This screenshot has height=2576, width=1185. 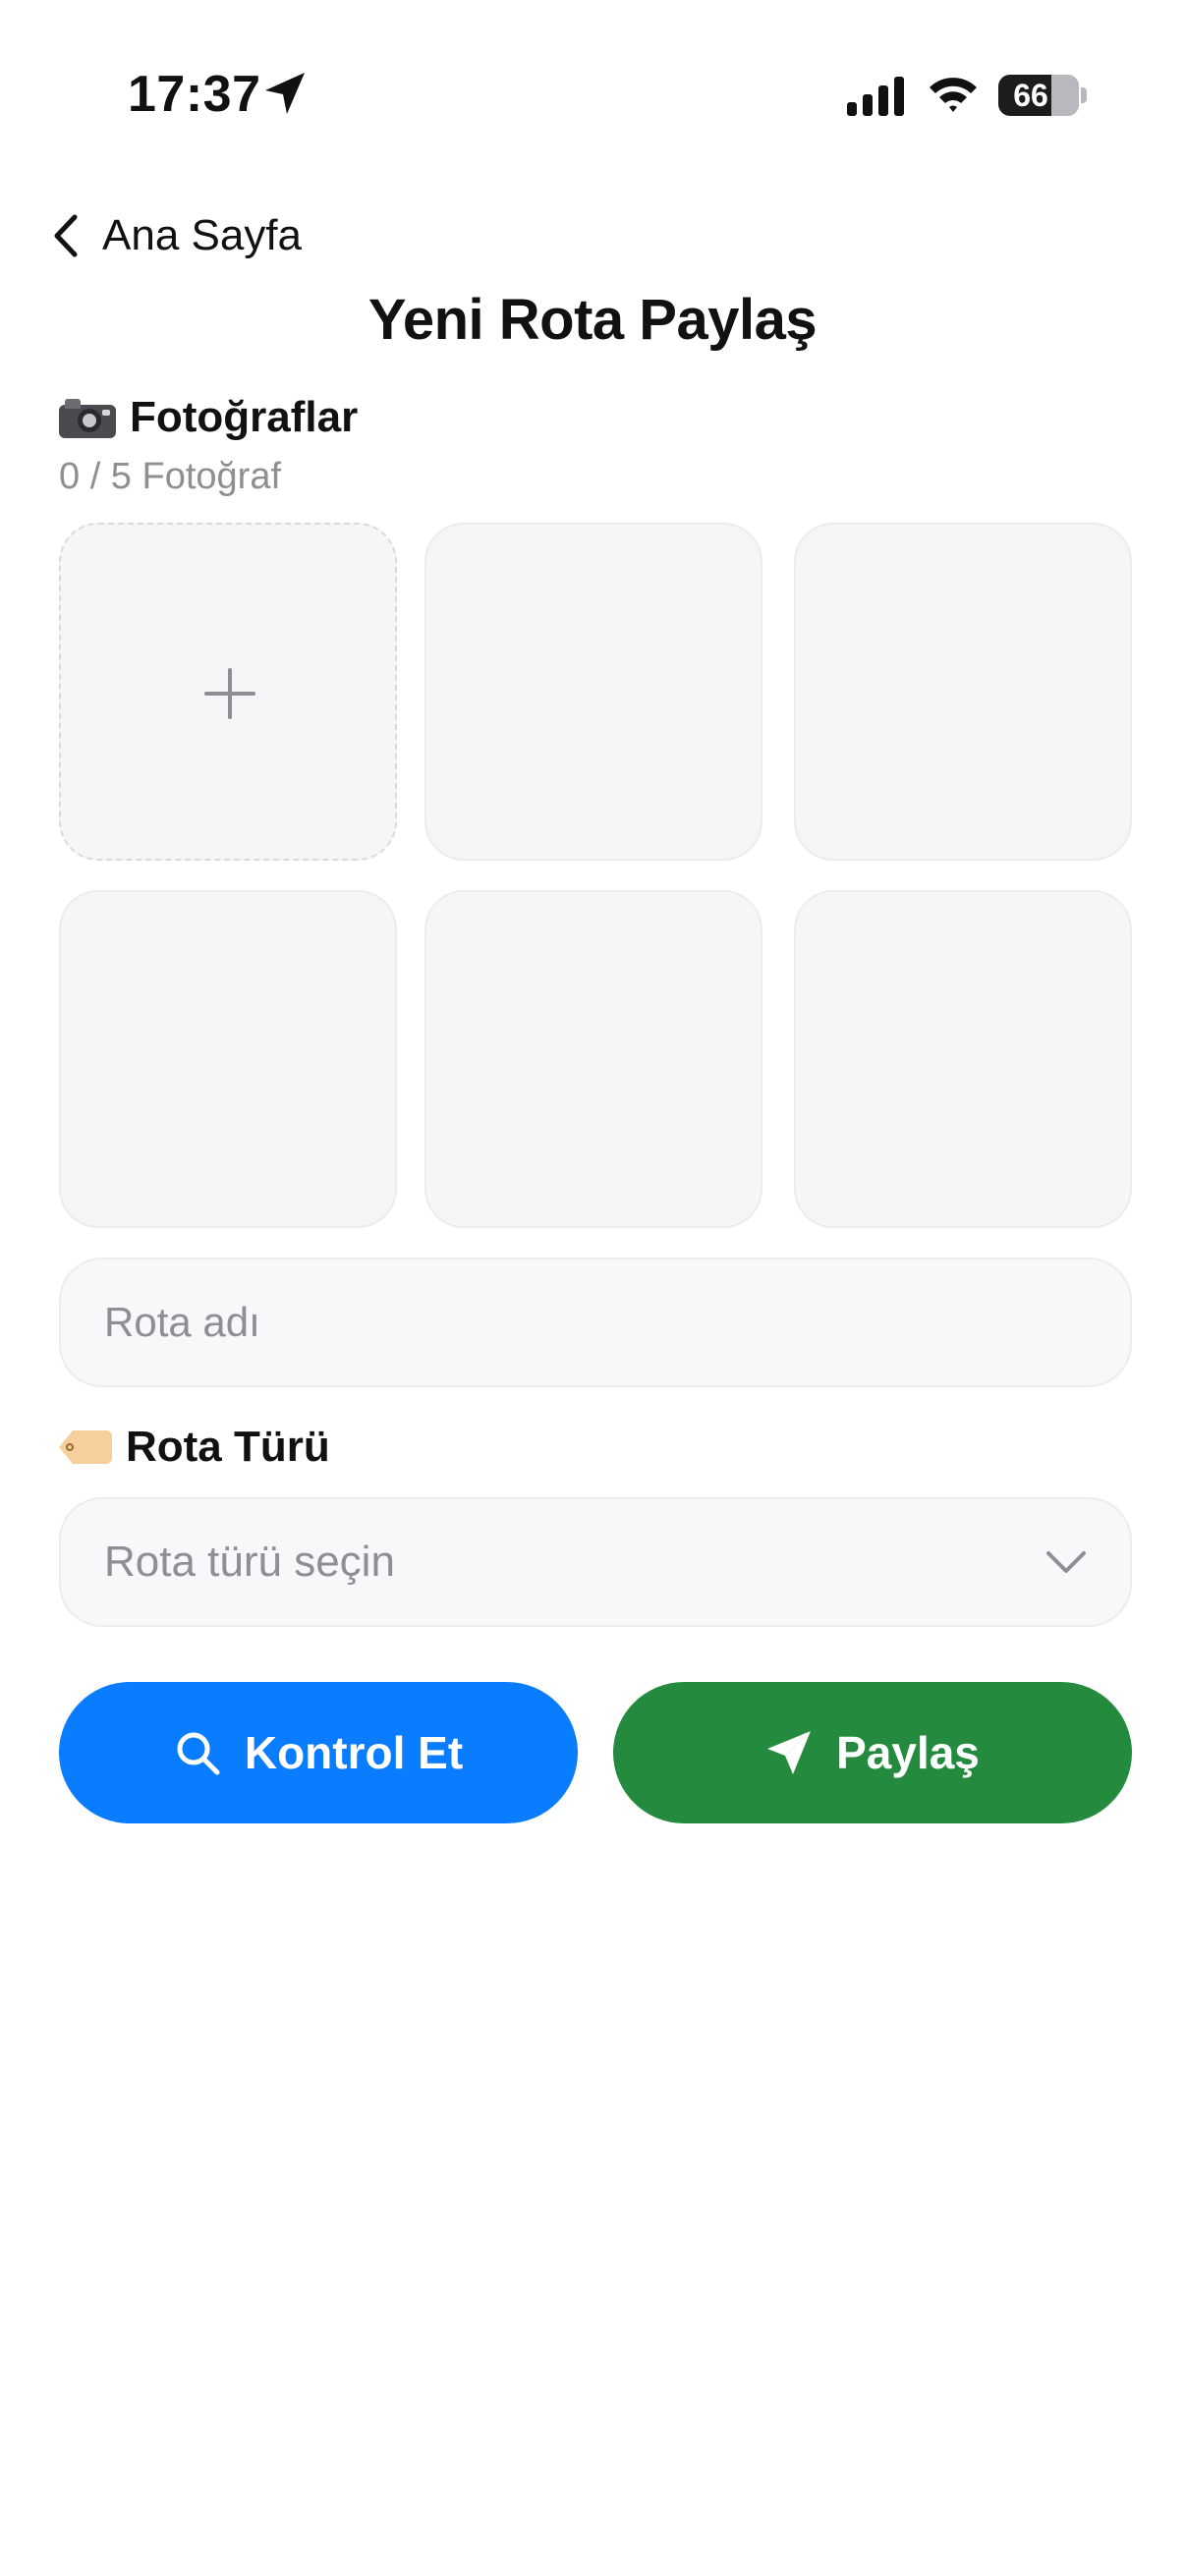 I want to click on route-name-input, so click(x=596, y=1322).